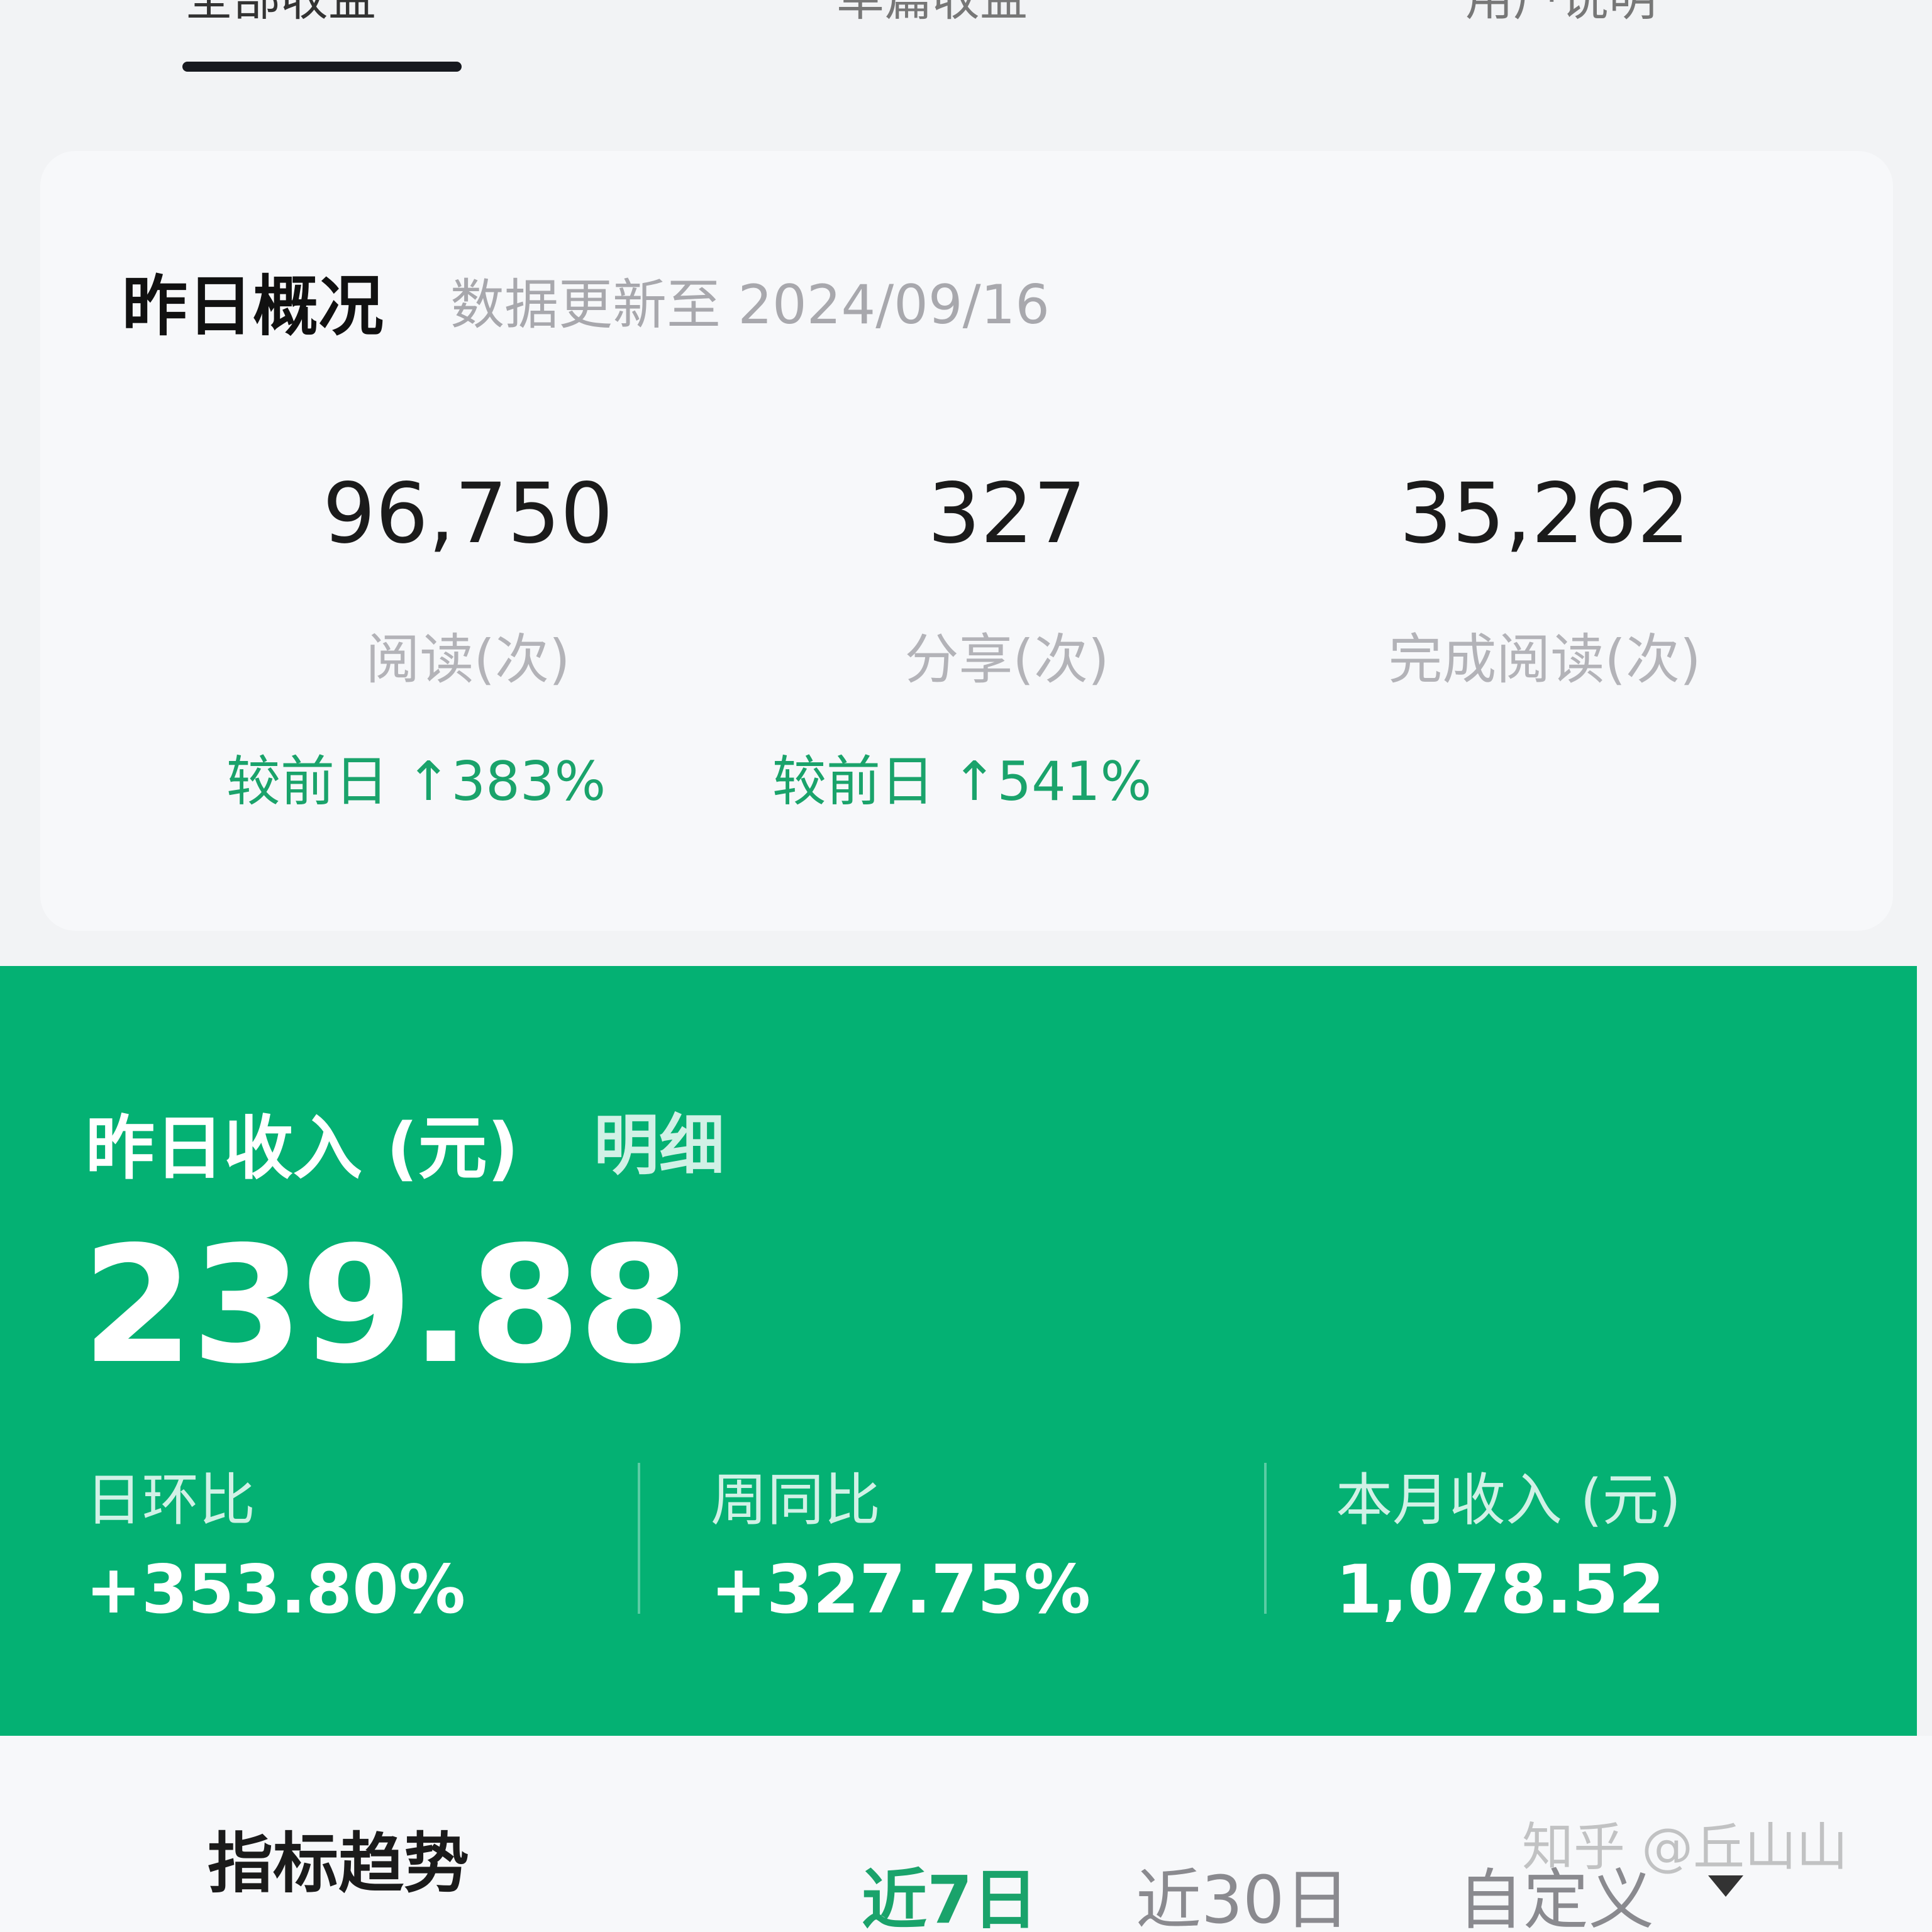  Describe the element at coordinates (1544, 659) in the screenshot. I see `completed-reads-label: 完成阅读(次)` at that location.